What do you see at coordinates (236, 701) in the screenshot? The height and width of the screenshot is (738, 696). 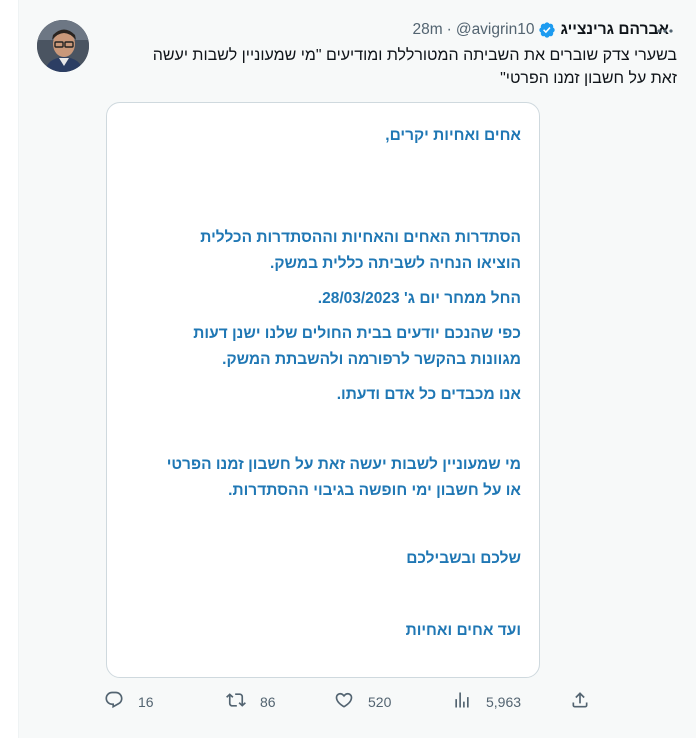 I see `retweet-icon` at bounding box center [236, 701].